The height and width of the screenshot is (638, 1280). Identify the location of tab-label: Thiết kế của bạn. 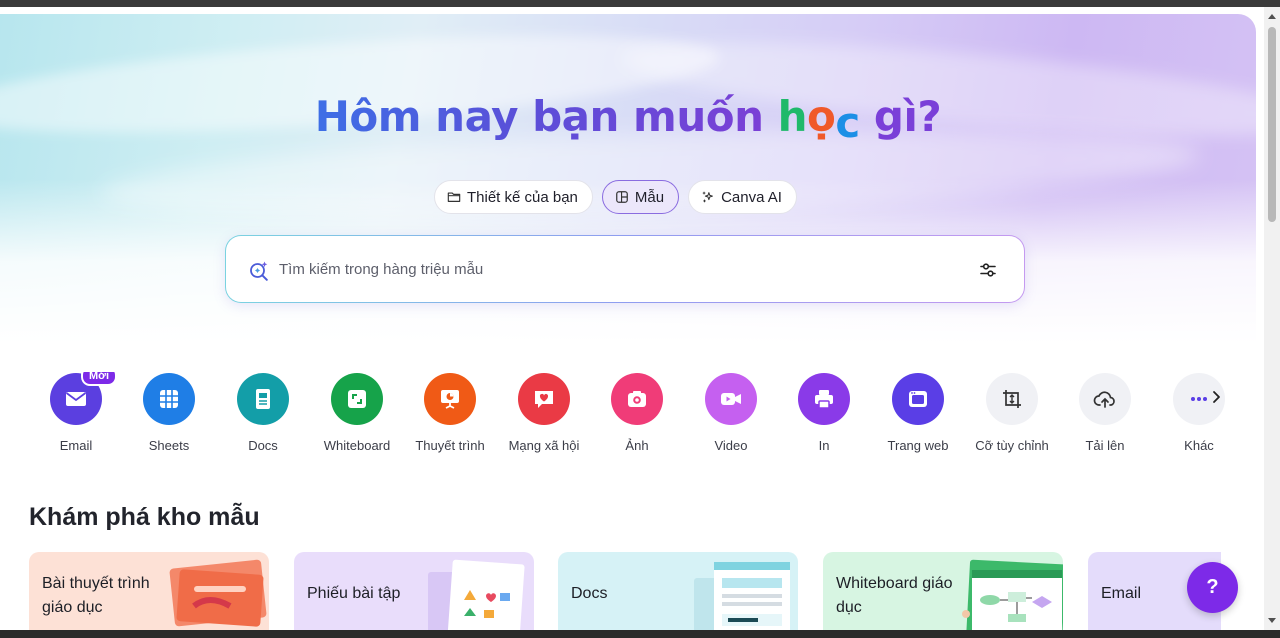
(522, 197).